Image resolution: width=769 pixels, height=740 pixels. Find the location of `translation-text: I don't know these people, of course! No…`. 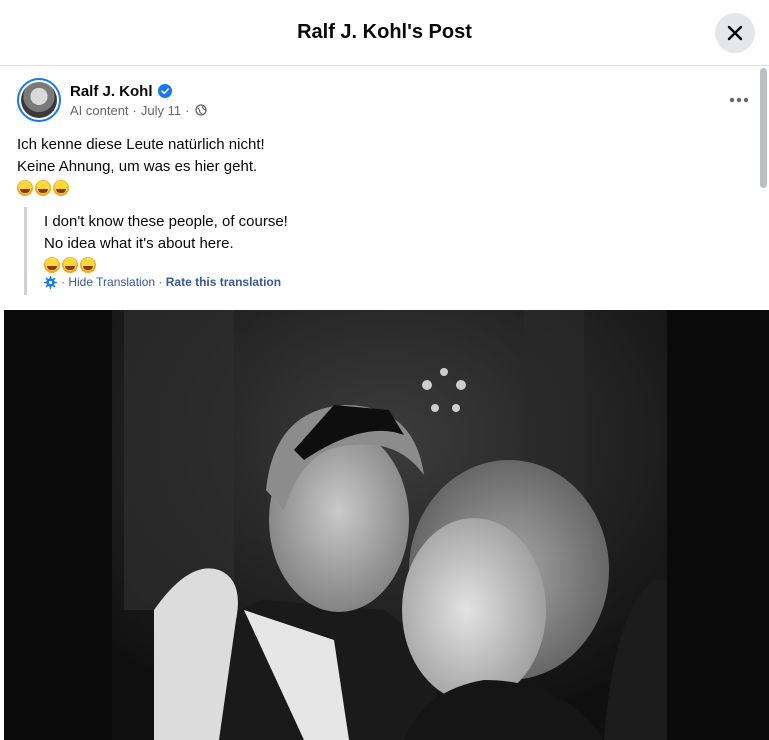

translation-text: I don't know these people, of course! No… is located at coordinates (166, 240).